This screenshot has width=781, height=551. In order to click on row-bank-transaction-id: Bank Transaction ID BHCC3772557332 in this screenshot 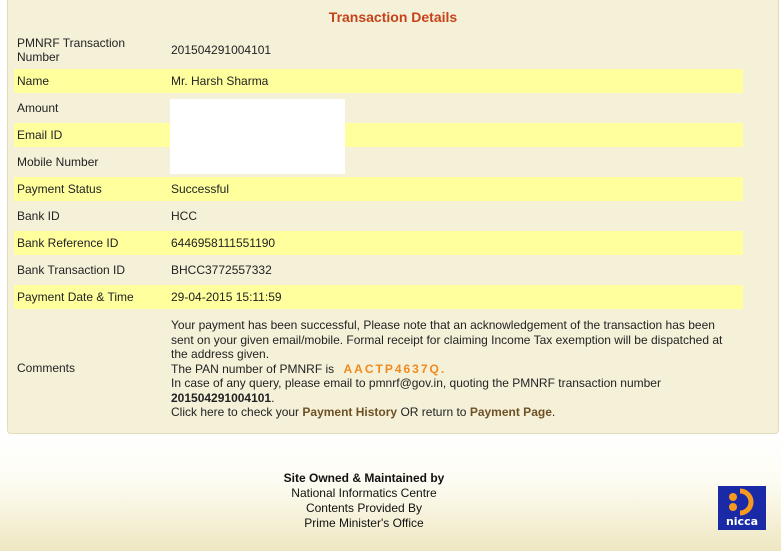, I will do `click(378, 270)`.